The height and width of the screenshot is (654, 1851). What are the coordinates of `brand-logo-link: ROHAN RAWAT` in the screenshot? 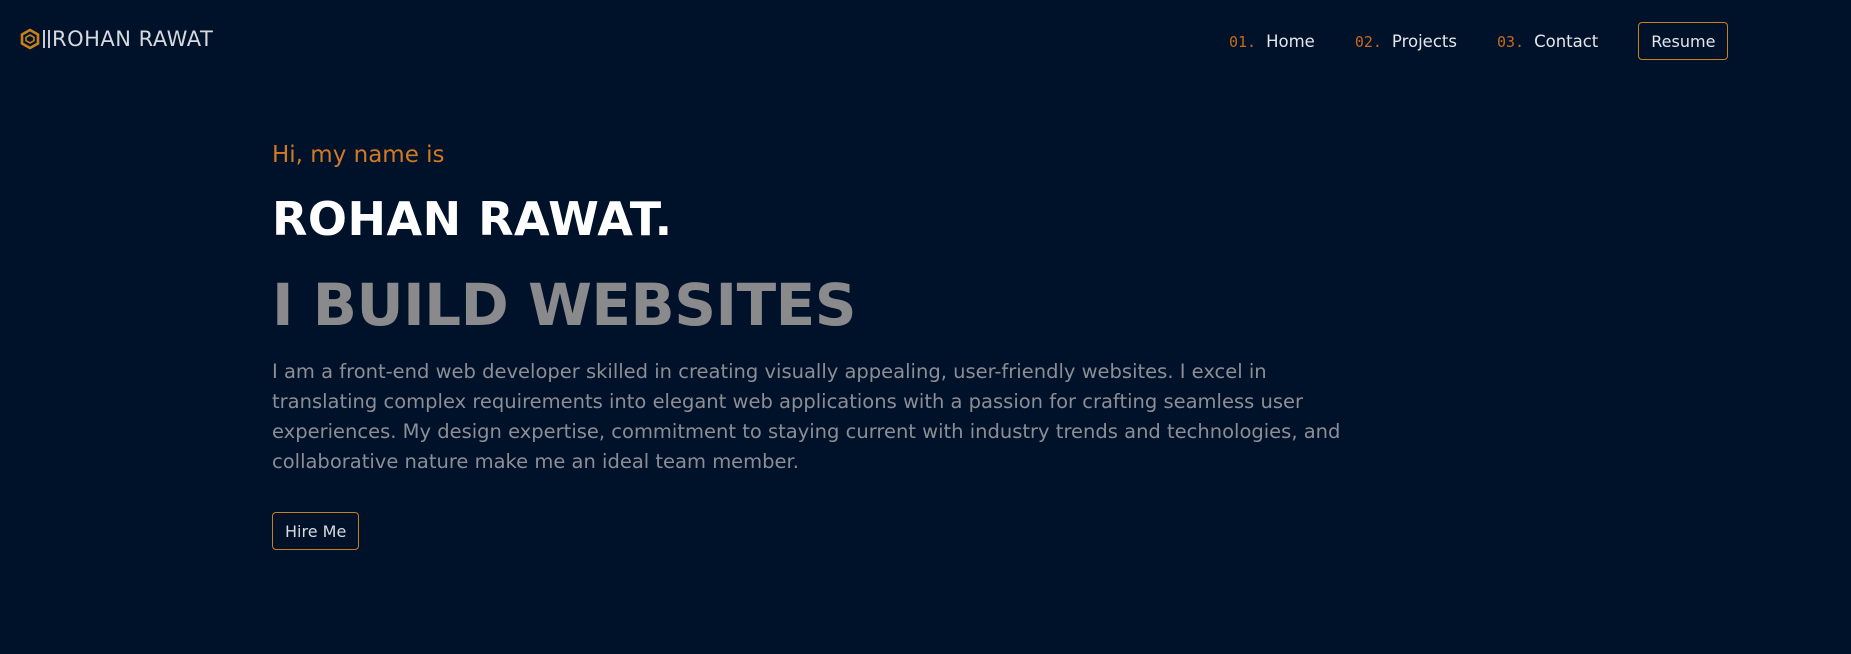 It's located at (116, 39).